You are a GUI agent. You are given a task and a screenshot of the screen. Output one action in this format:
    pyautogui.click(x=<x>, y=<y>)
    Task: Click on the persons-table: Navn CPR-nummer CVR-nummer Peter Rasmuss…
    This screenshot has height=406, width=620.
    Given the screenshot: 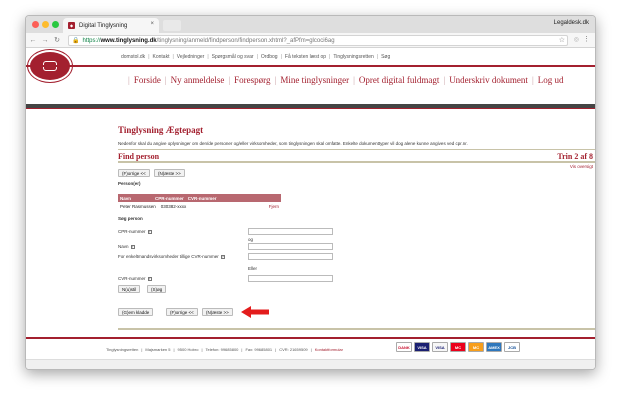 What is the action you would take?
    pyautogui.click(x=199, y=202)
    